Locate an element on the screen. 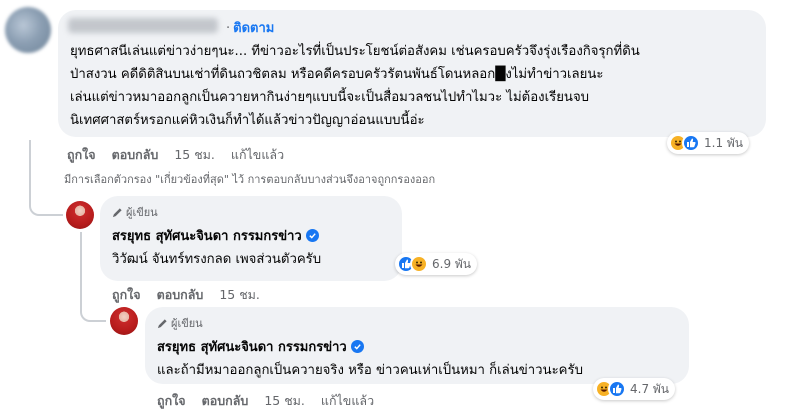 The width and height of the screenshot is (800, 416). reaction-summary: 4.7 พัน is located at coordinates (634, 389).